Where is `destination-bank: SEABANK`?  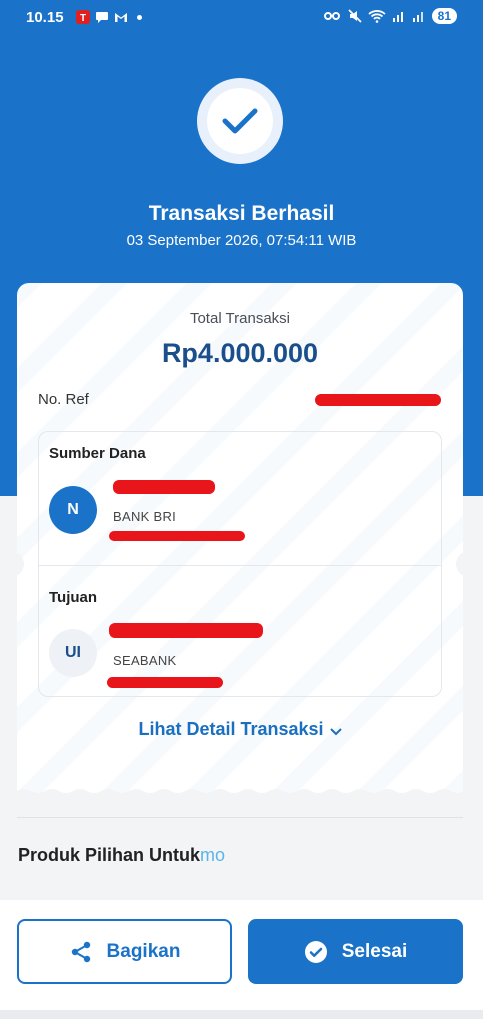
destination-bank: SEABANK is located at coordinates (145, 660).